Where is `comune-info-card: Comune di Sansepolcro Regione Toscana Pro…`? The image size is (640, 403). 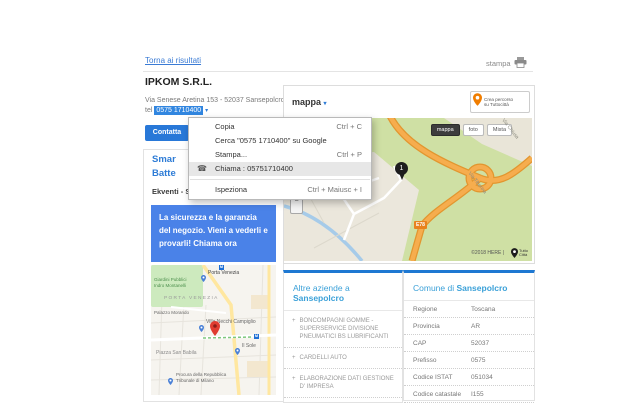
comune-info-card: Comune di Sansepolcro Regione Toscana Pro… is located at coordinates (469, 336).